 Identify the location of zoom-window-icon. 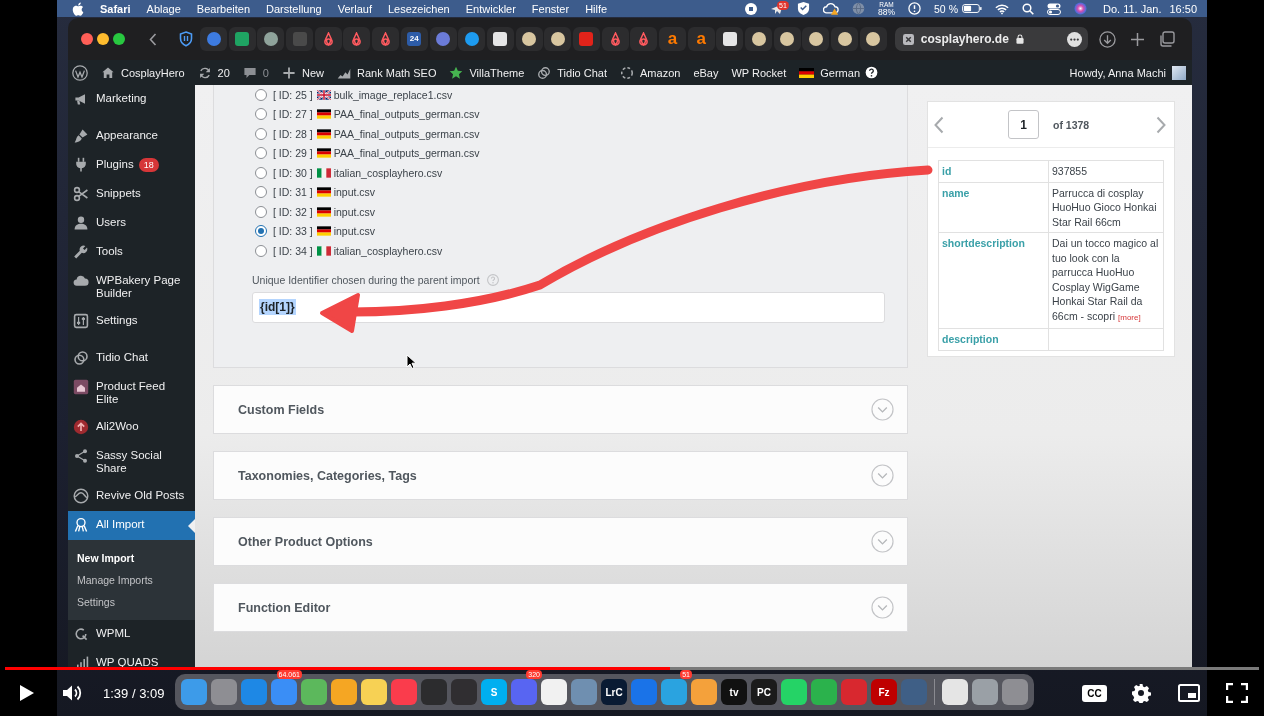
(119, 39).